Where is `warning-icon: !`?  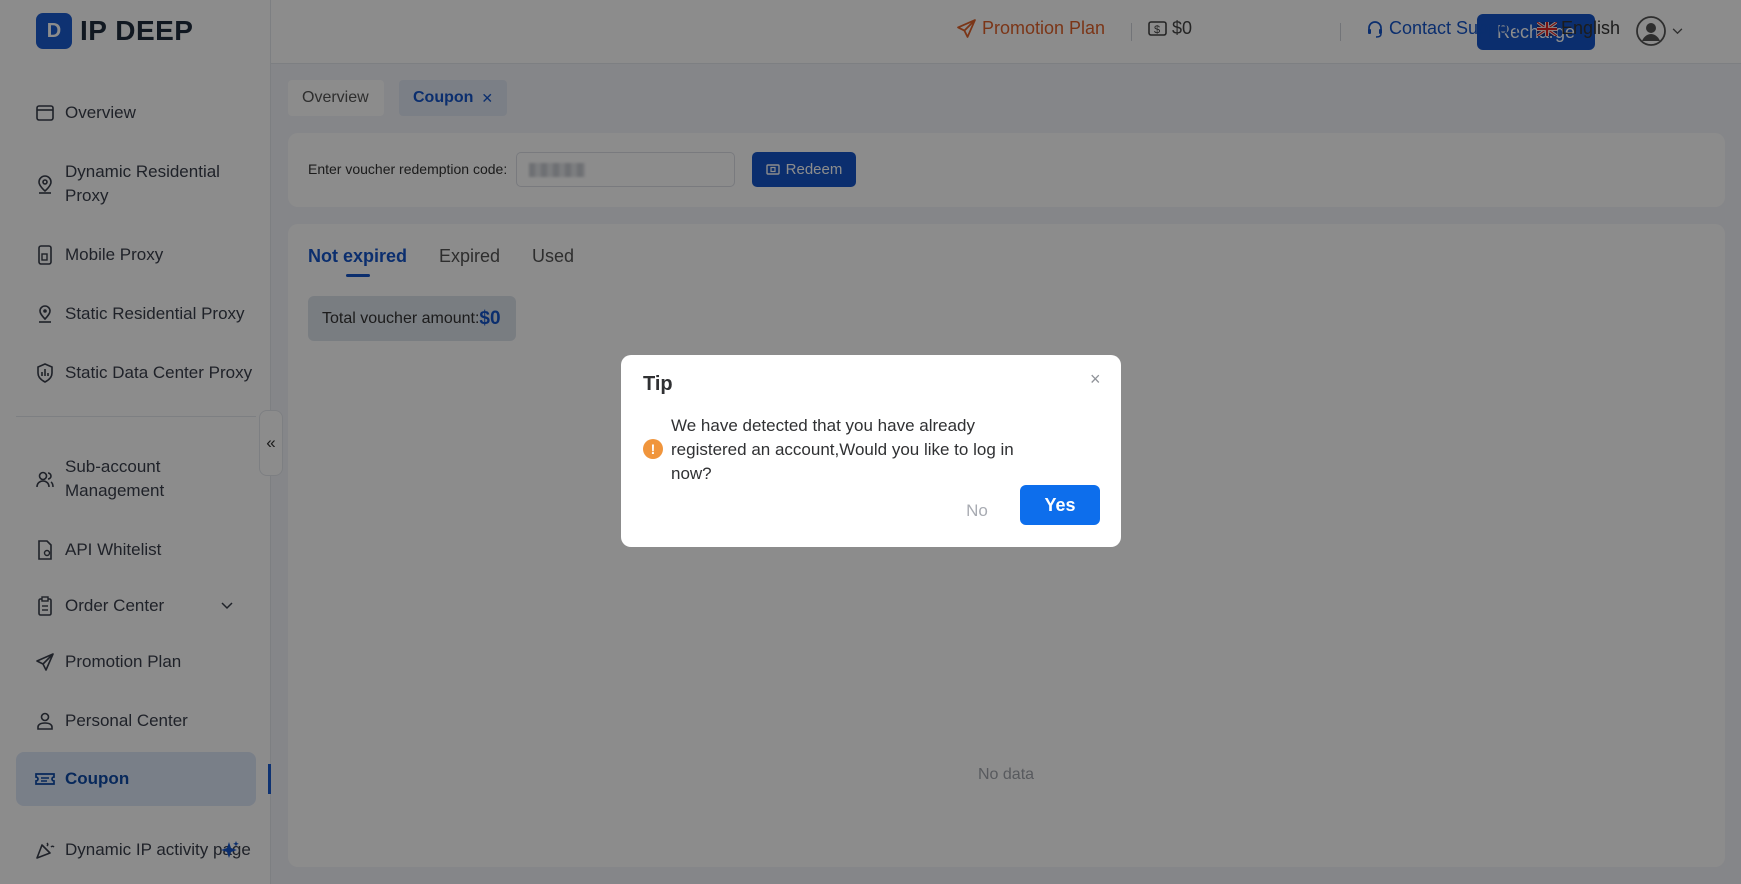 warning-icon: ! is located at coordinates (653, 449).